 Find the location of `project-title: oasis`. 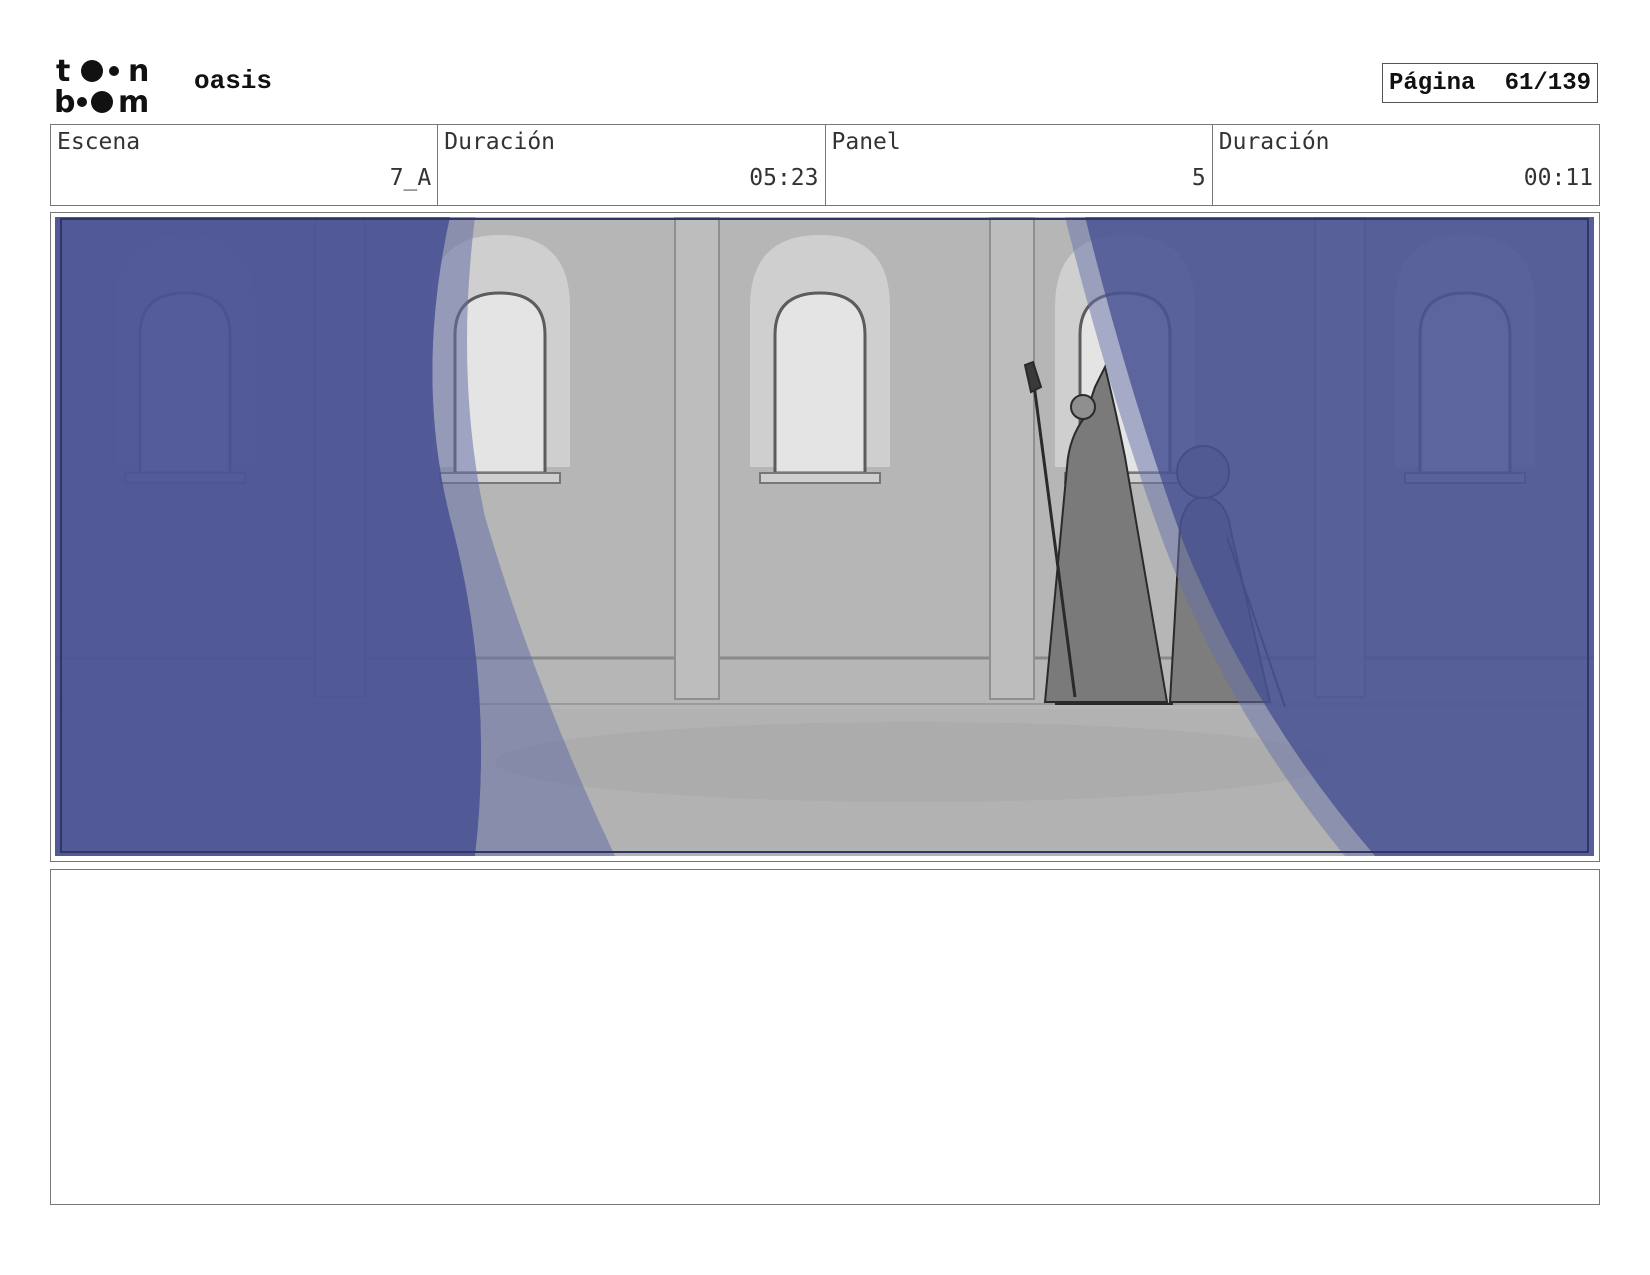

project-title: oasis is located at coordinates (233, 81).